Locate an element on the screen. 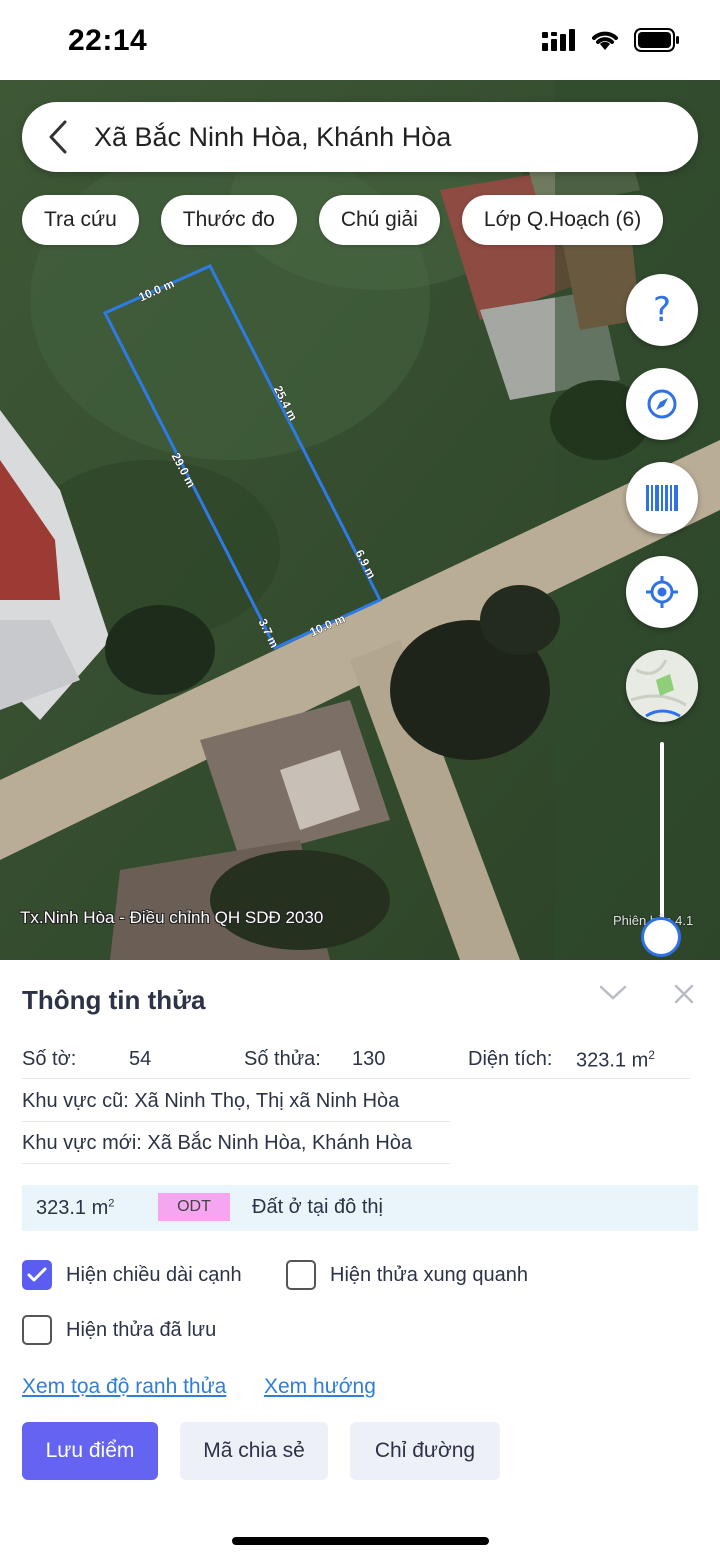 Image resolution: width=720 pixels, height=1559 pixels. show-saved-parcels-option: Hiện thửa đã lưu is located at coordinates (119, 1330).